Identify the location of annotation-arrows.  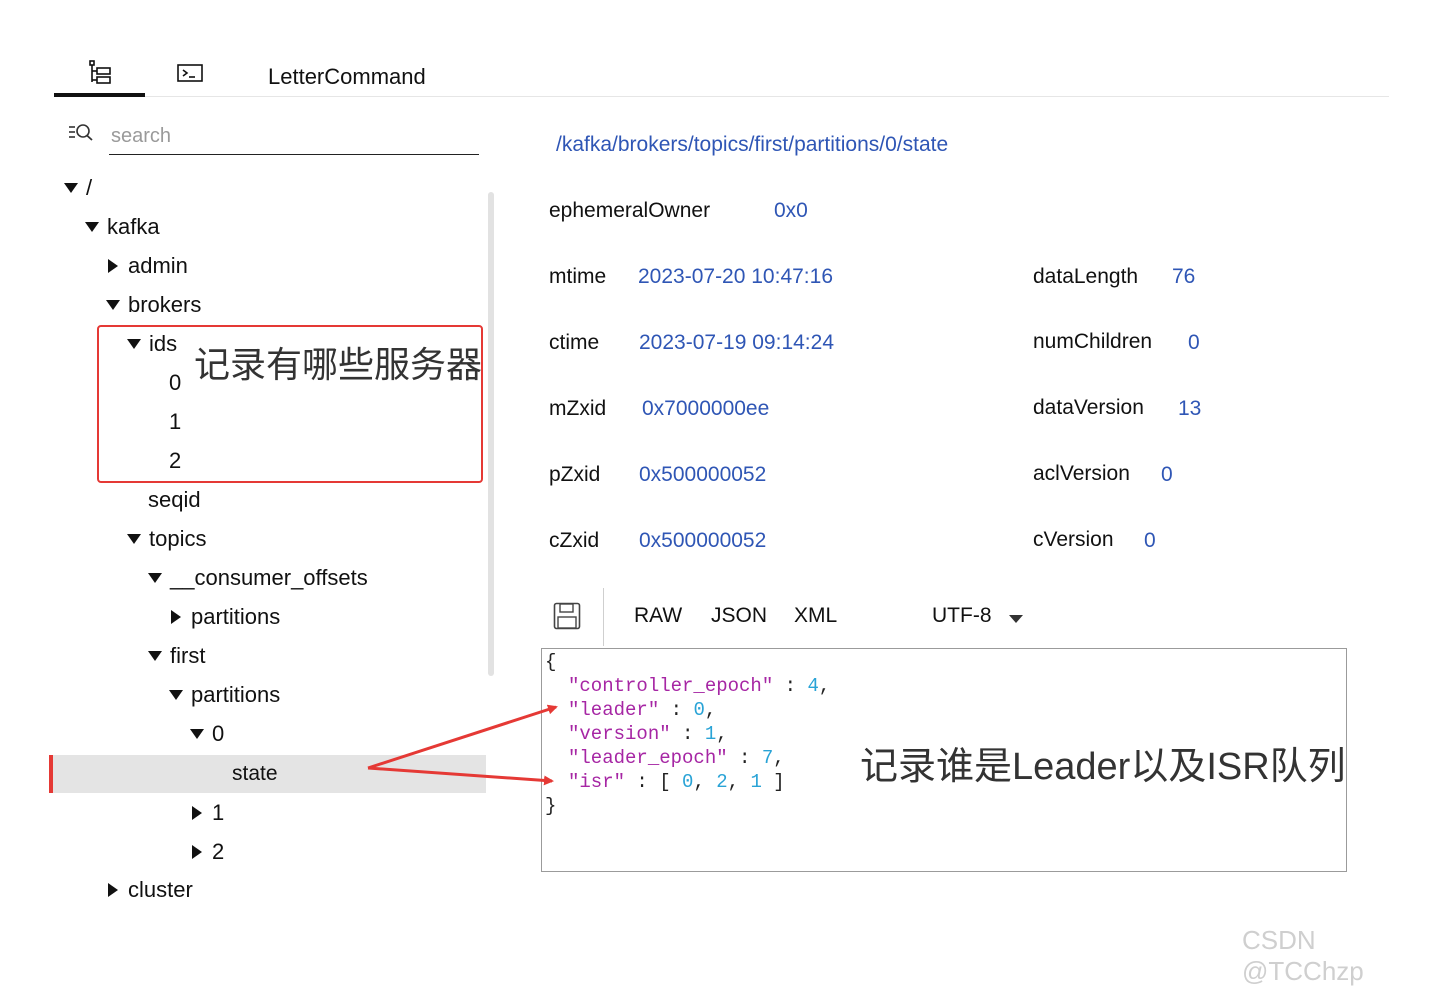
(462, 745).